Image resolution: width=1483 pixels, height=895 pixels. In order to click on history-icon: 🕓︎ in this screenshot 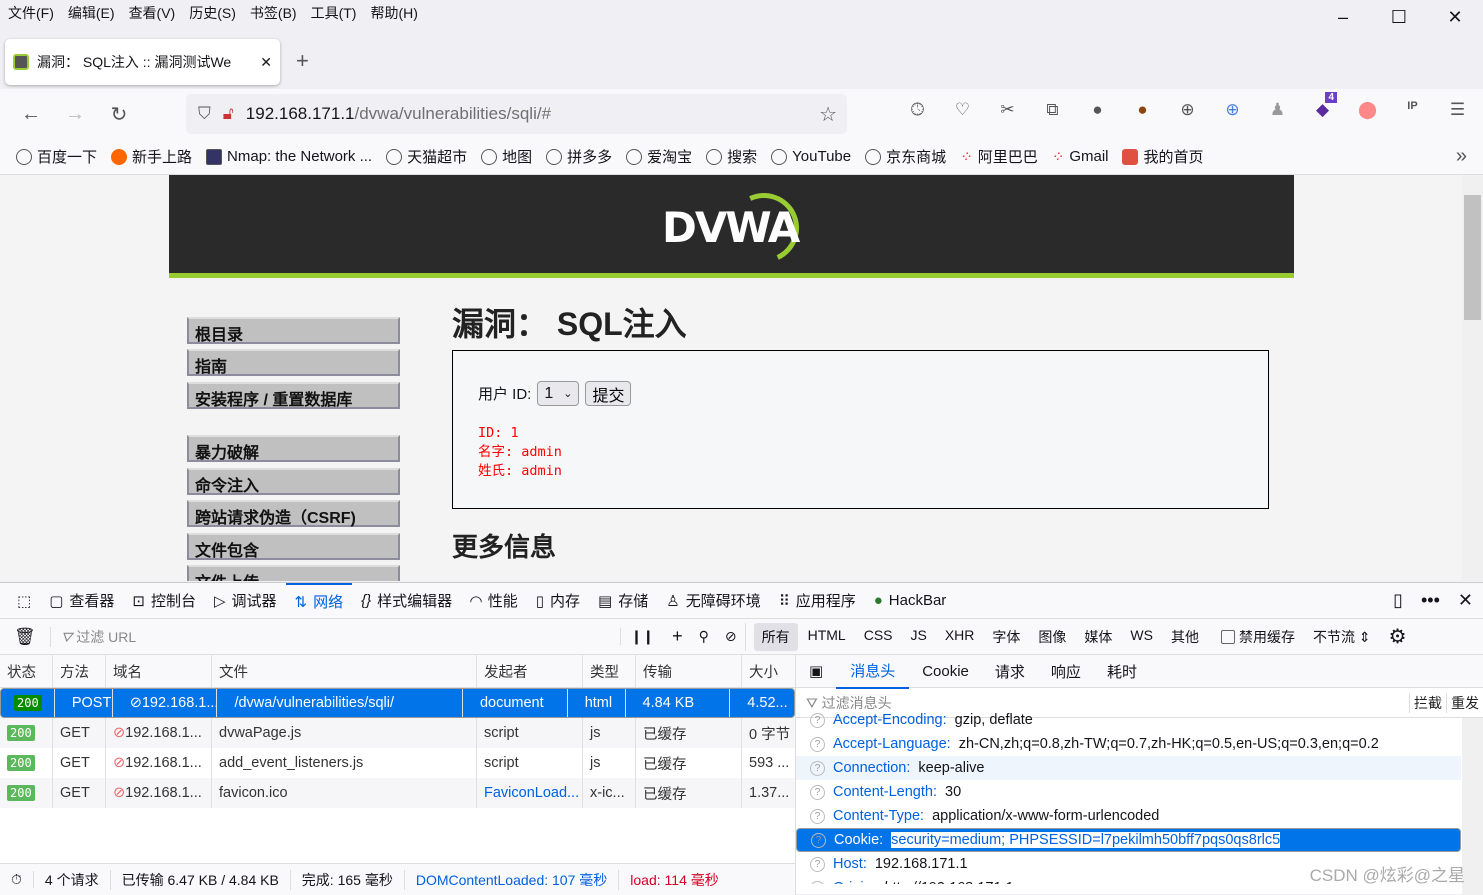, I will do `click(917, 110)`.